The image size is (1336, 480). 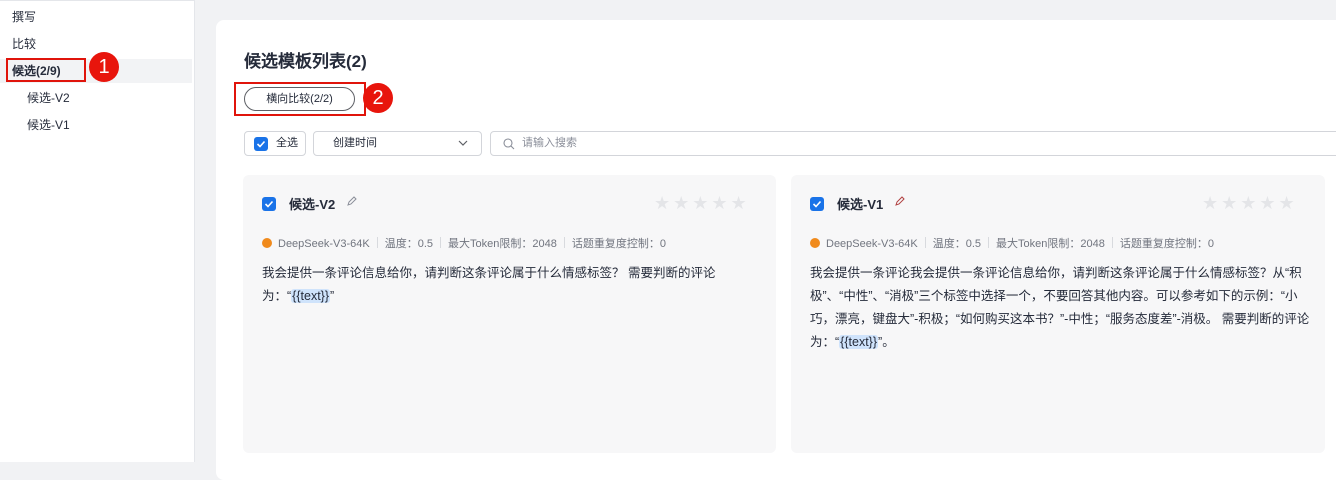 What do you see at coordinates (305, 61) in the screenshot?
I see `page-title: 候选模板列表(2)` at bounding box center [305, 61].